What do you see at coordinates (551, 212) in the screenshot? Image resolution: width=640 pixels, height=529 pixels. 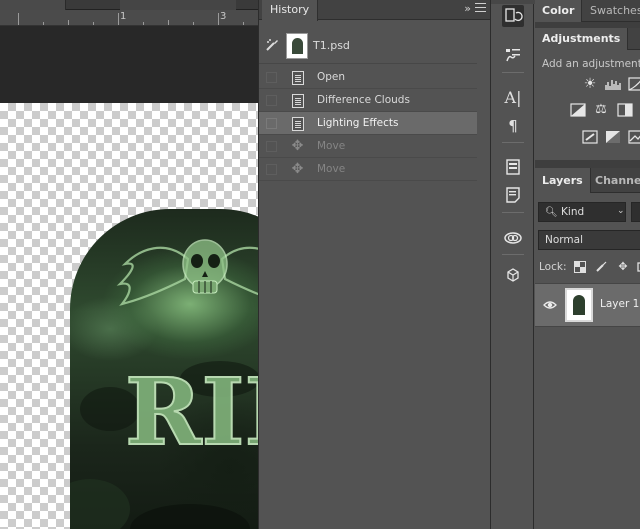 I see `search-icon: 🔍︎` at bounding box center [551, 212].